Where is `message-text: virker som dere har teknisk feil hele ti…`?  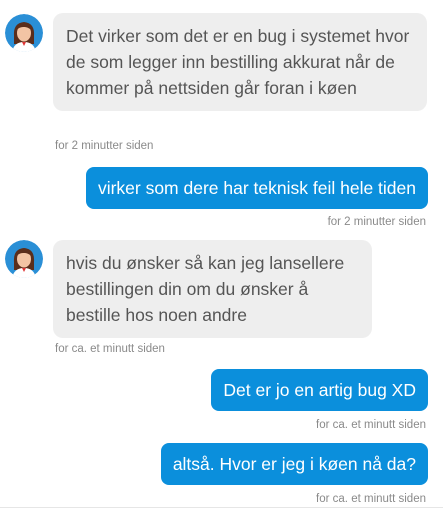
message-text: virker som dere har teknisk feil hele ti… is located at coordinates (256, 188).